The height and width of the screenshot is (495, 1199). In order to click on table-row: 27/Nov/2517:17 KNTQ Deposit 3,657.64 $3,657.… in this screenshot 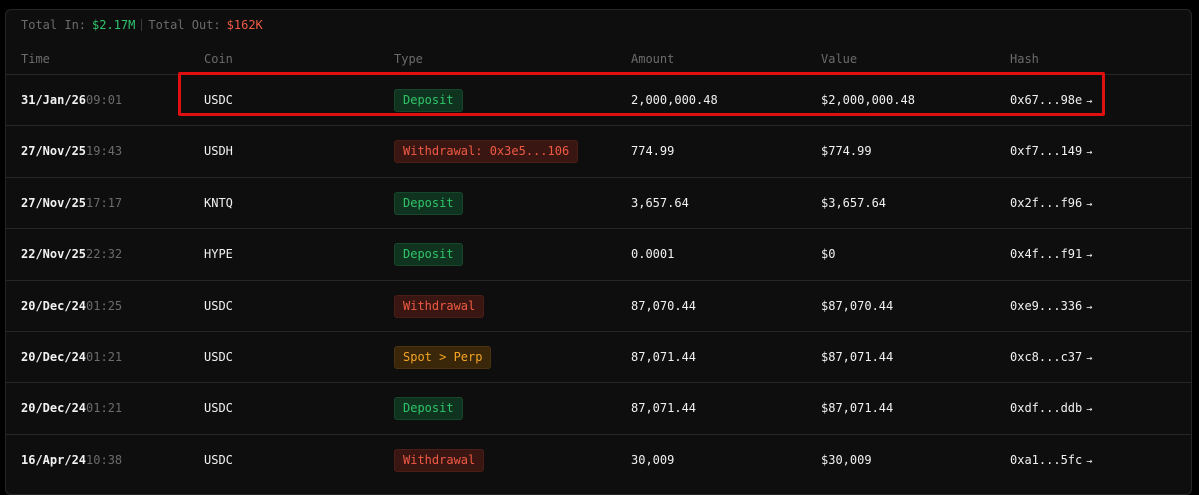, I will do `click(598, 202)`.